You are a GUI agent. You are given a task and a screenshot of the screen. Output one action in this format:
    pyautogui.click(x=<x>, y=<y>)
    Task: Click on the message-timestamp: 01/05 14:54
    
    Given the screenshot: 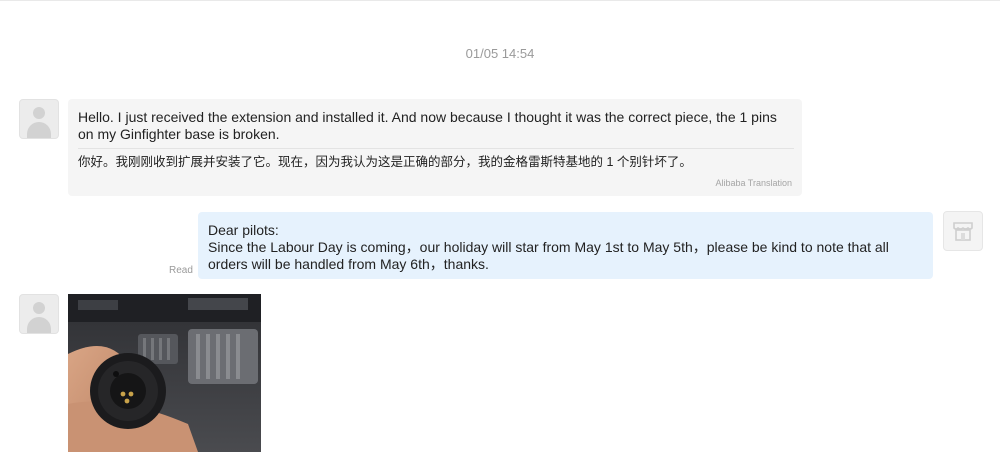 What is the action you would take?
    pyautogui.click(x=500, y=53)
    